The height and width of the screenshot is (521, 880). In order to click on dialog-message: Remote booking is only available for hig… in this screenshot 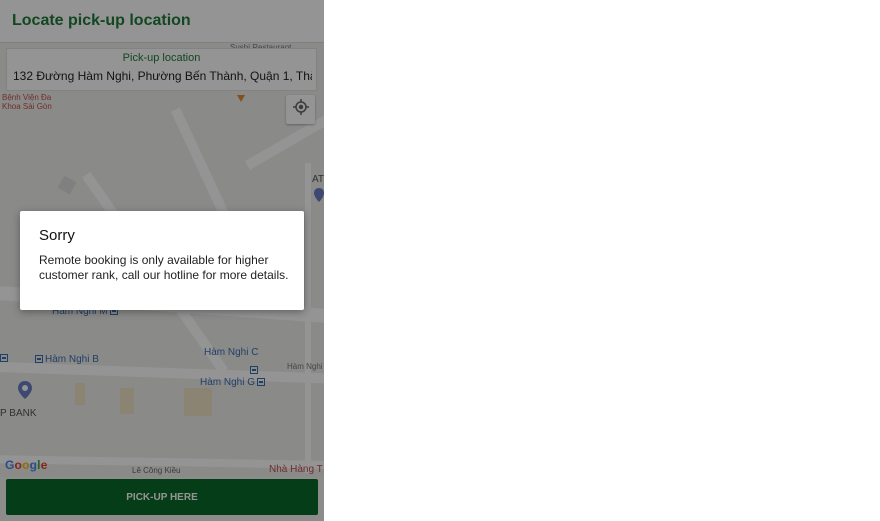, I will do `click(164, 267)`.